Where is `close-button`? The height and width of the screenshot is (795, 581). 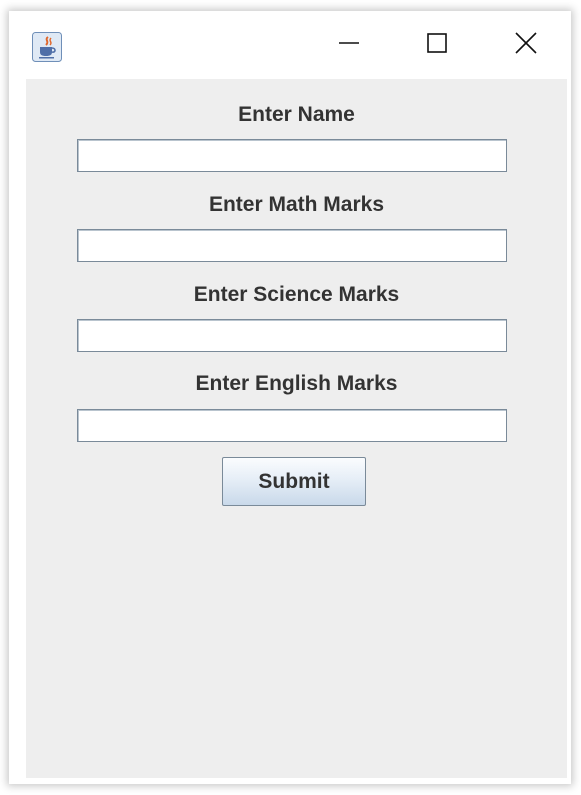
close-button is located at coordinates (526, 45).